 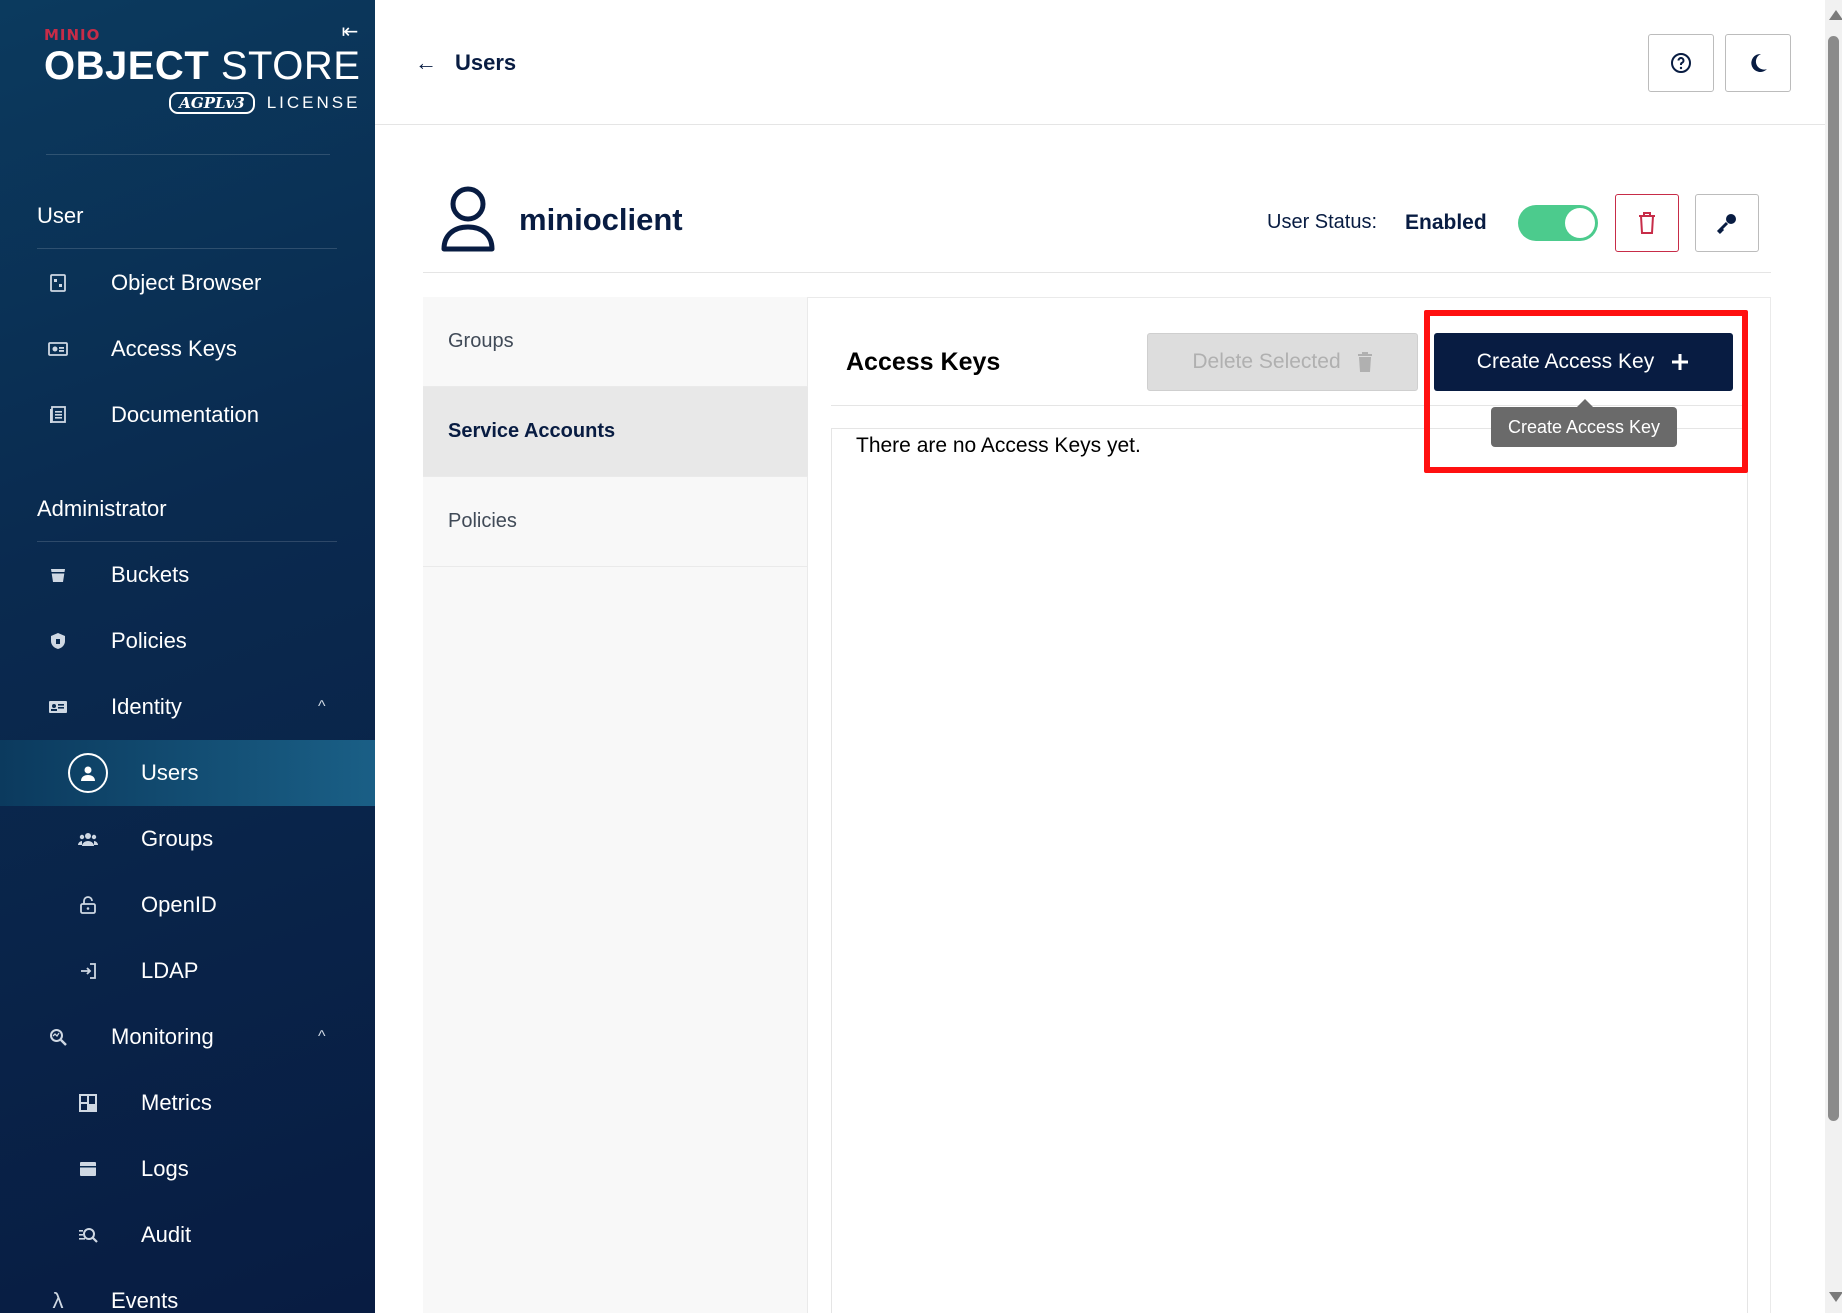 I want to click on section-divider, so click(x=187, y=248).